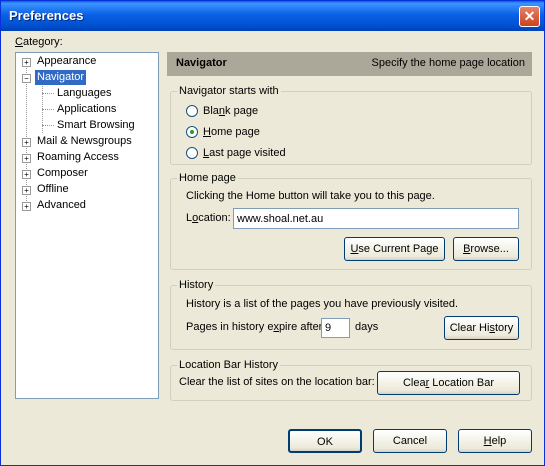 This screenshot has height=466, width=545. I want to click on days-input, so click(335, 328).